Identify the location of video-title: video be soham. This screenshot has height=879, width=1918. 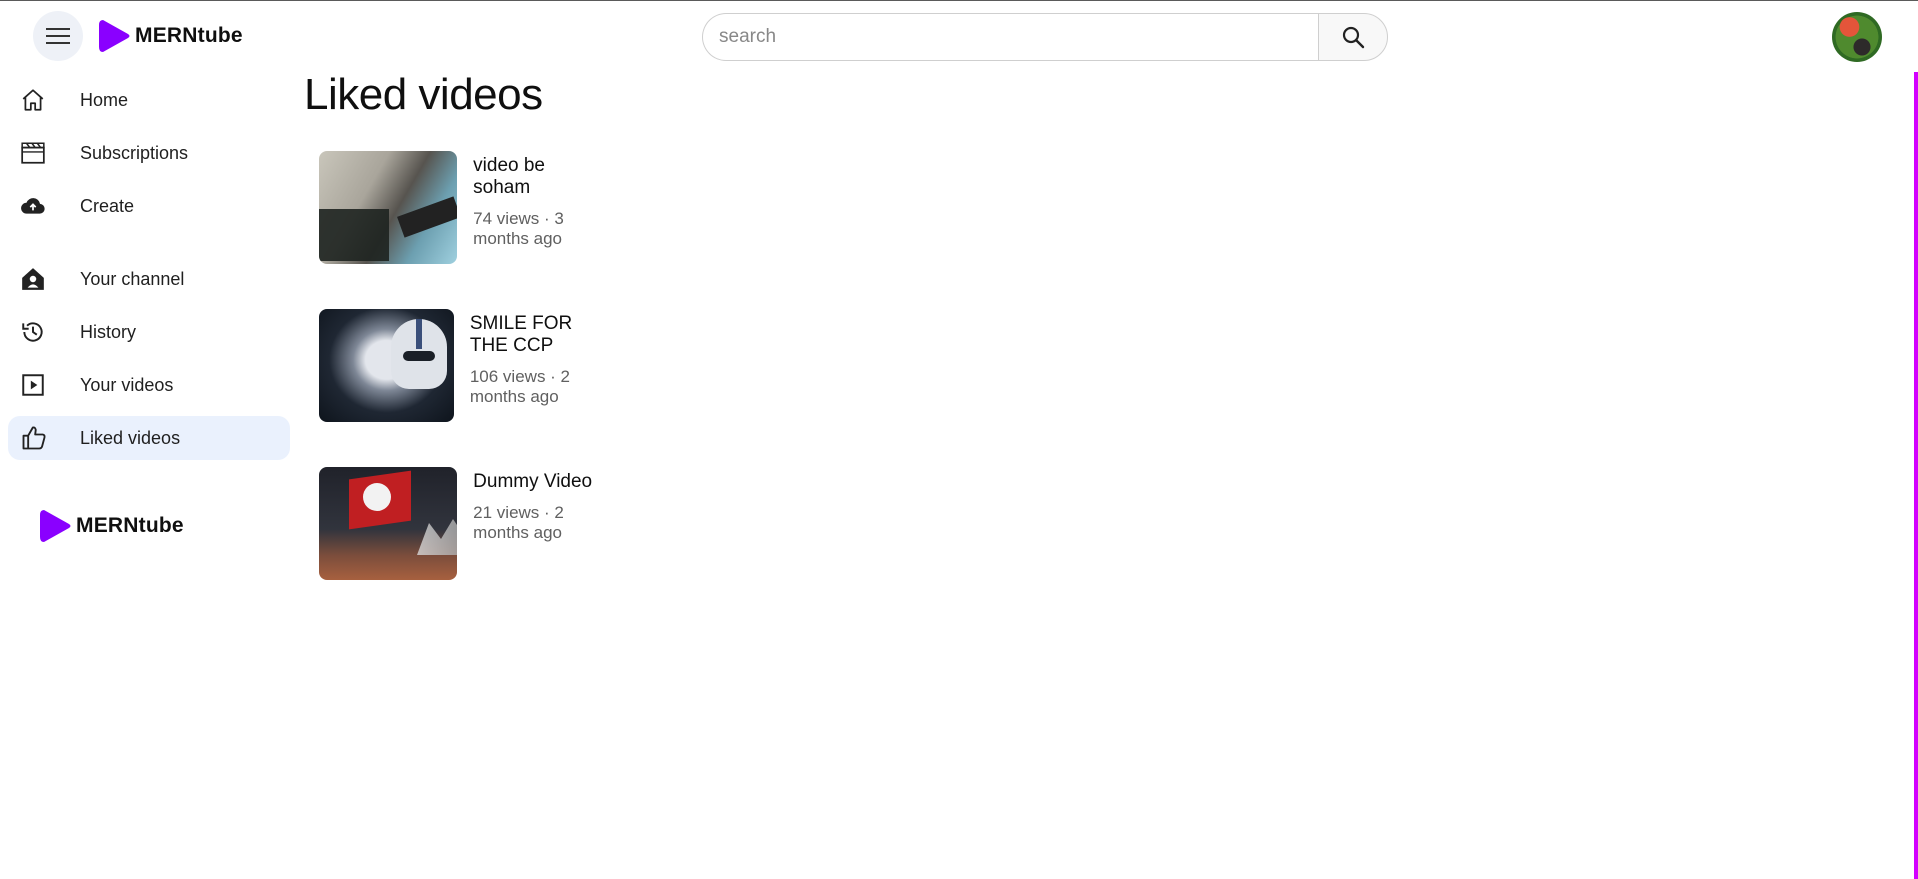
(536, 177).